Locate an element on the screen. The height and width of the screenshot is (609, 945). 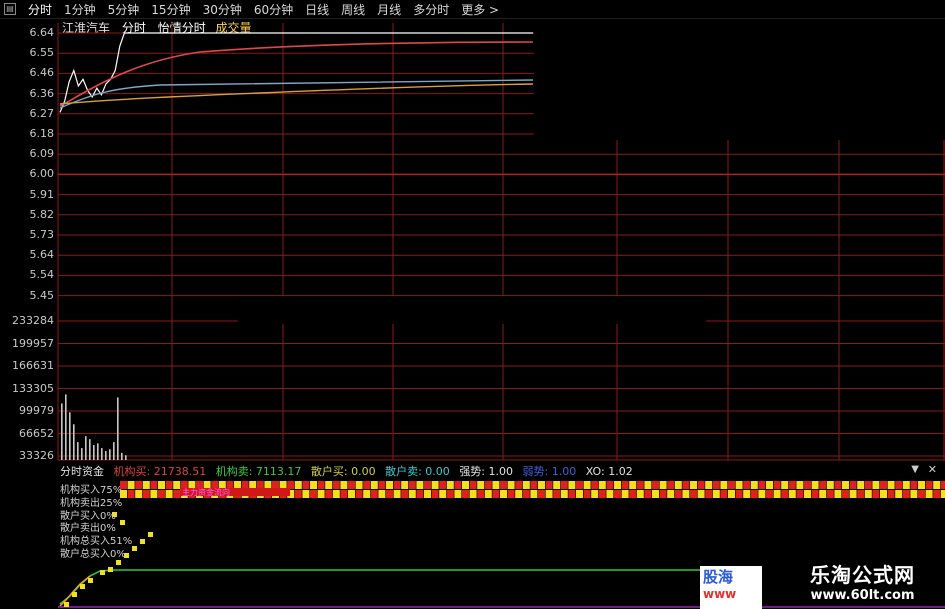
indicator-label: 散户总买入0% is located at coordinates (93, 554).